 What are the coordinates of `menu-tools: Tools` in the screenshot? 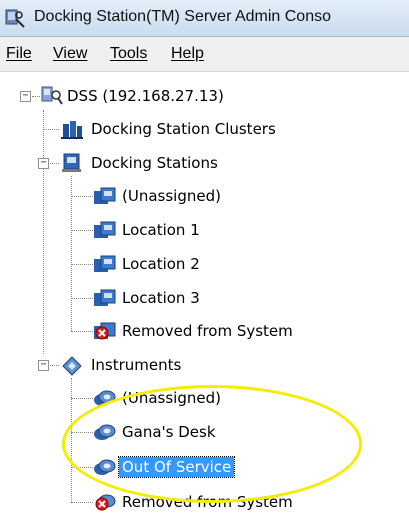 It's located at (128, 54).